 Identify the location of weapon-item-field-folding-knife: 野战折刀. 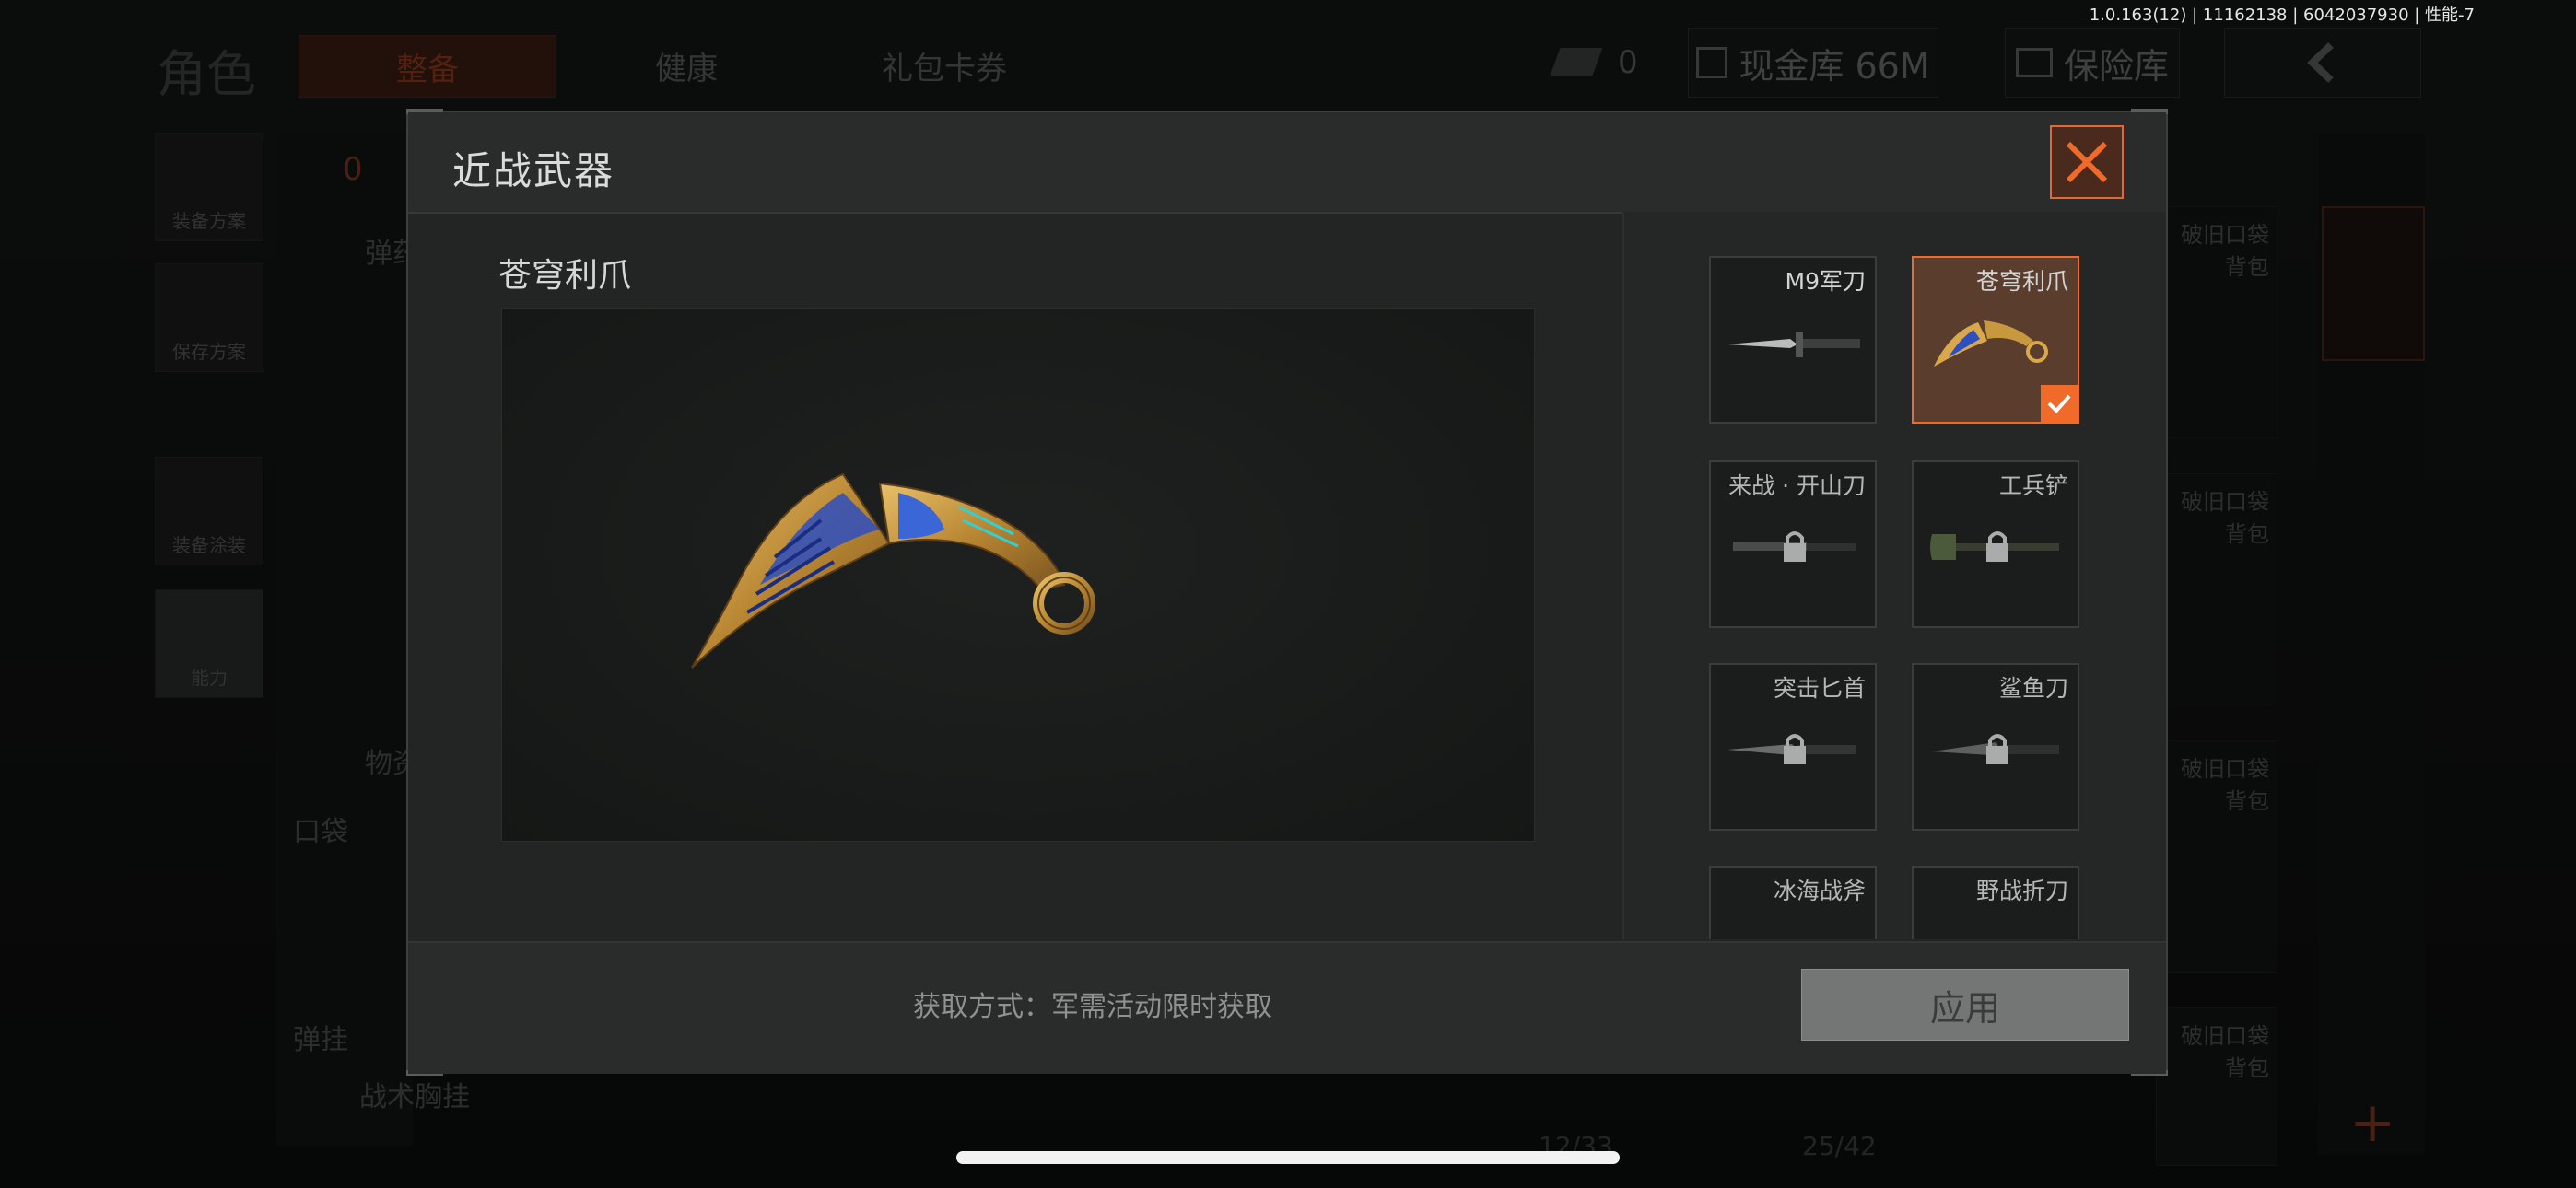
(1995, 903).